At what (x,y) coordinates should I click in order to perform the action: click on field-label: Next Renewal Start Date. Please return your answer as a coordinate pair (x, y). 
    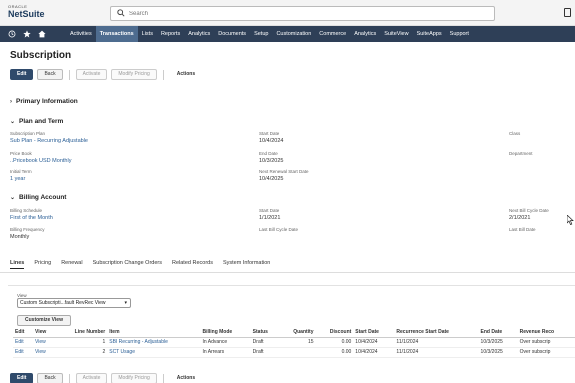
    Looking at the image, I should click on (284, 171).